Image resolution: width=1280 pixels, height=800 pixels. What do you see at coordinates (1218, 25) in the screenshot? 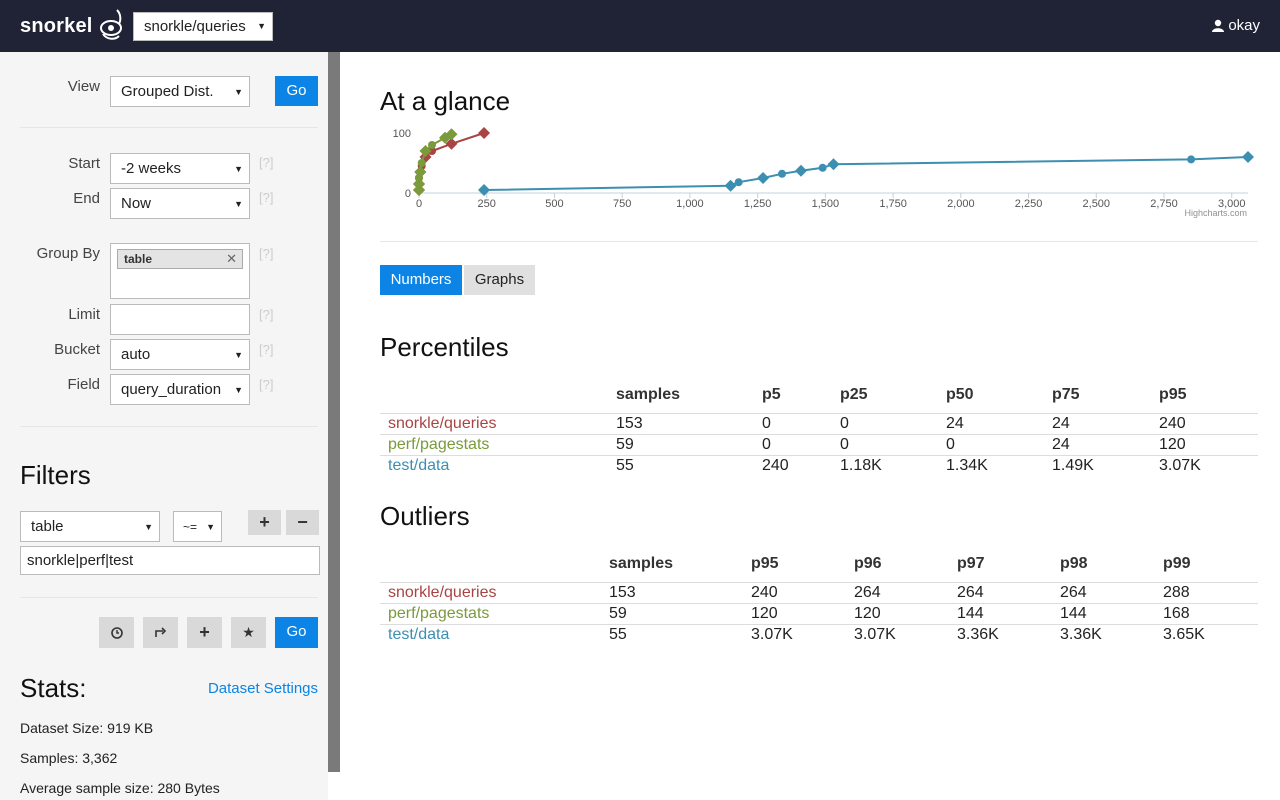
I see `user-icon` at bounding box center [1218, 25].